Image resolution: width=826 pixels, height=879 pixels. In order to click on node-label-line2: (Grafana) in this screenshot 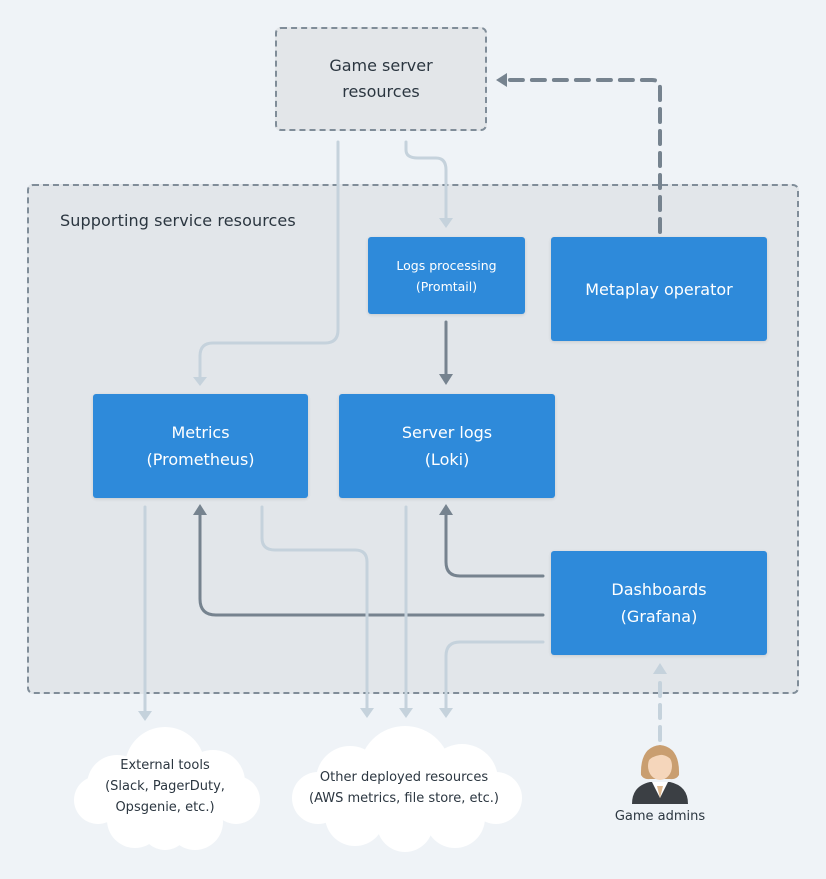, I will do `click(659, 616)`.